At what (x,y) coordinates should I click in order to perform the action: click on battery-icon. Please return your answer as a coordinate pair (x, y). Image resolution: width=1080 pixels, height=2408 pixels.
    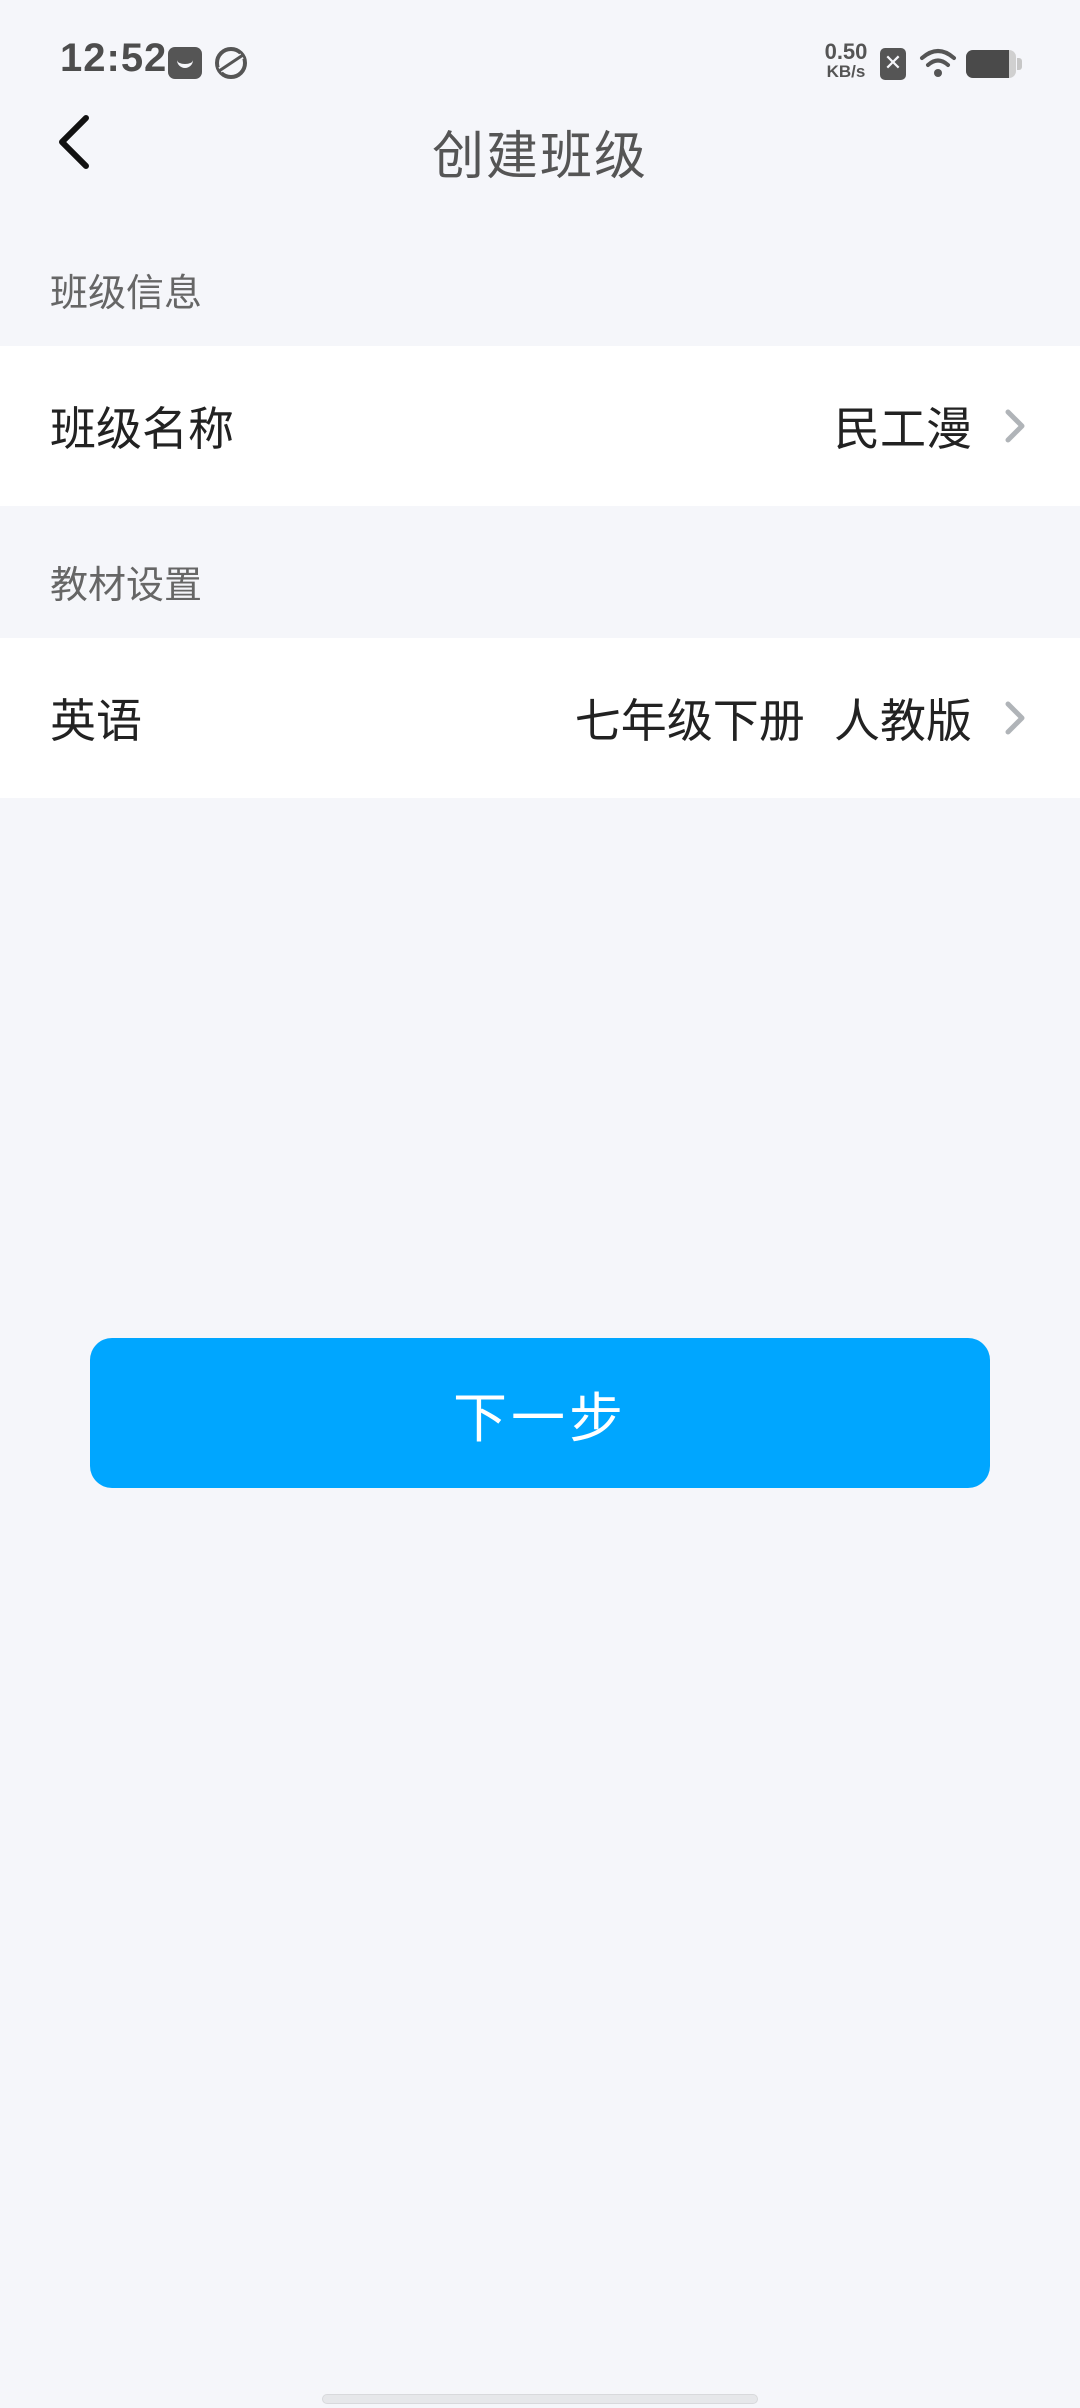
    Looking at the image, I should click on (991, 64).